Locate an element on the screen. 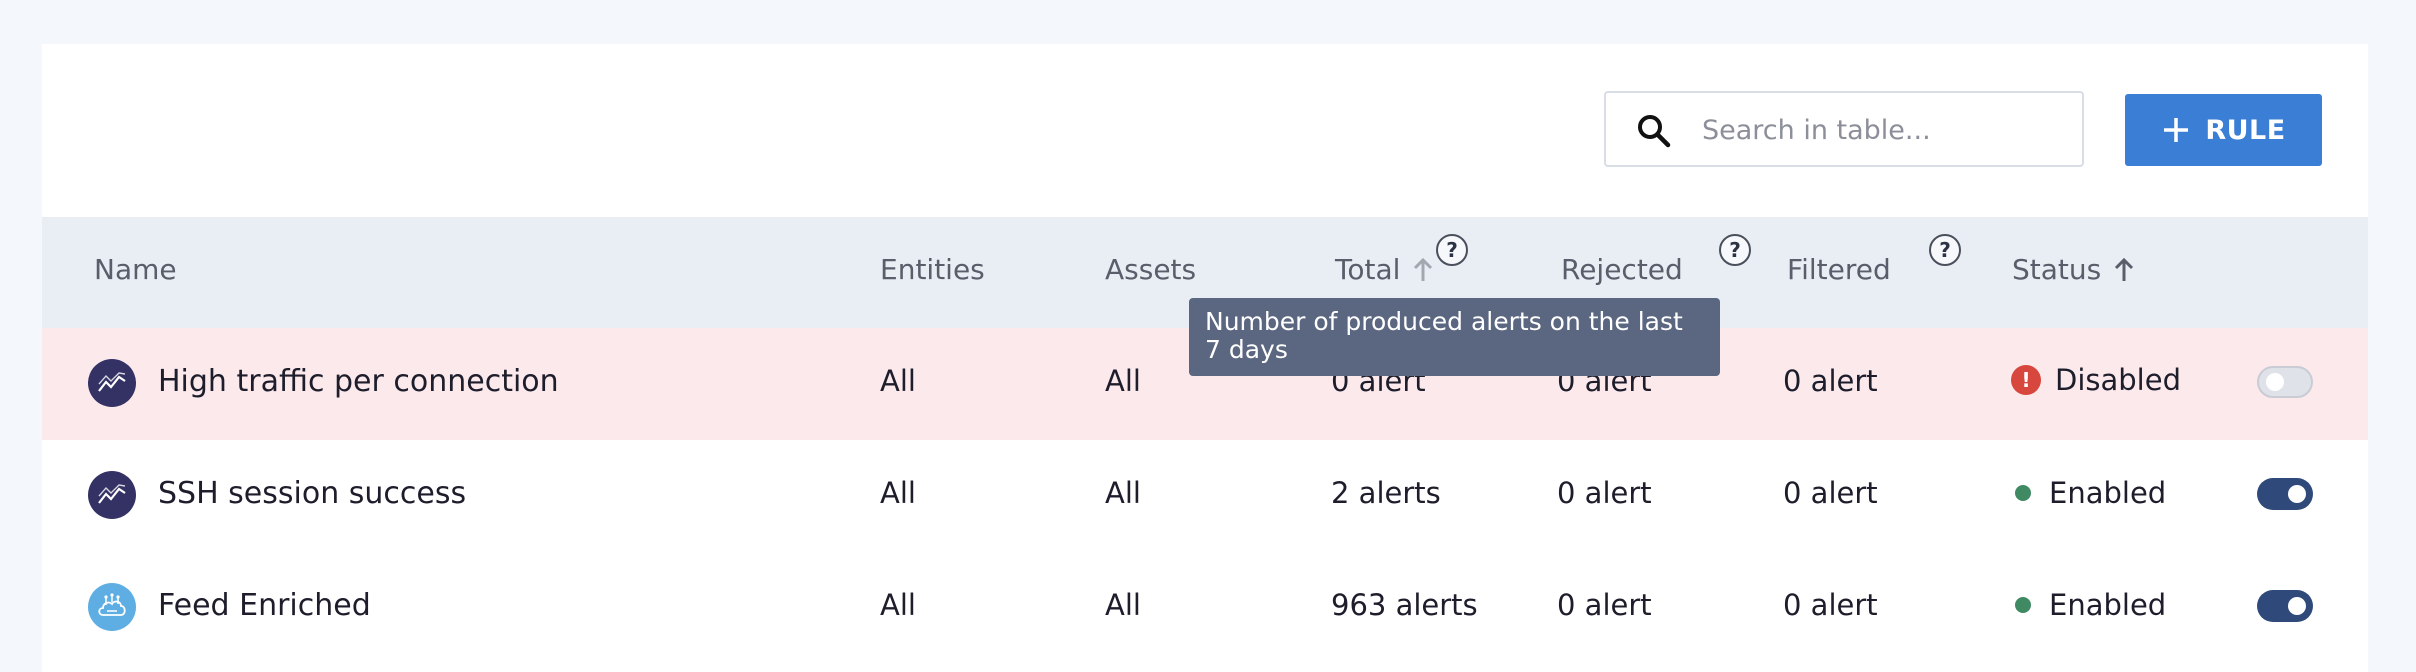 The image size is (2416, 672). status-badge: ! Disabled is located at coordinates (2096, 380).